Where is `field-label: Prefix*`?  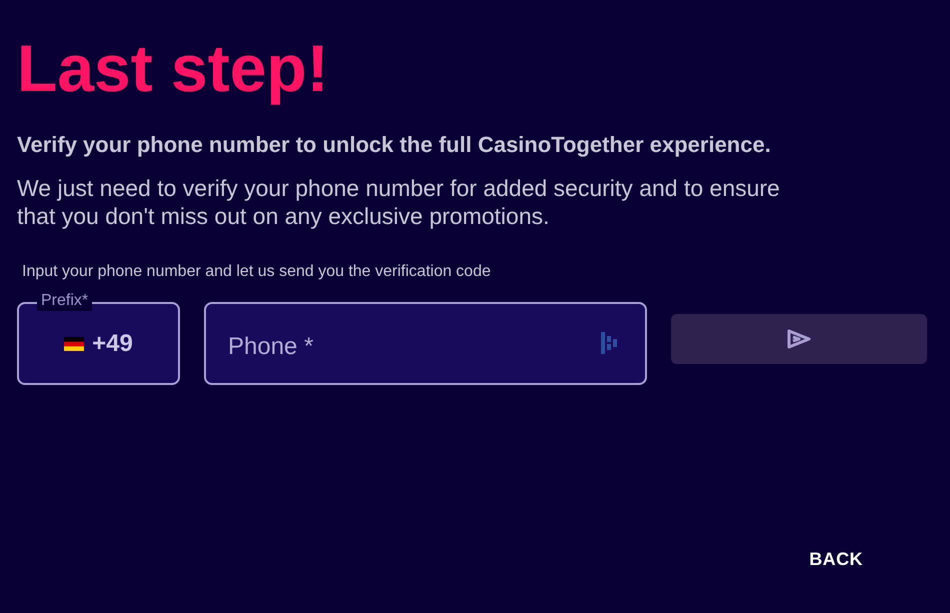 field-label: Prefix* is located at coordinates (64, 301).